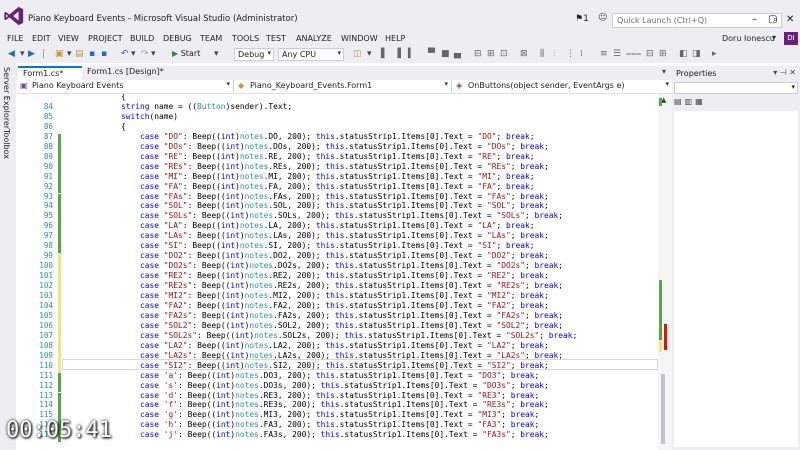 This screenshot has width=800, height=450. Describe the element at coordinates (41, 38) in the screenshot. I see `menu-edit: EDIT` at that location.